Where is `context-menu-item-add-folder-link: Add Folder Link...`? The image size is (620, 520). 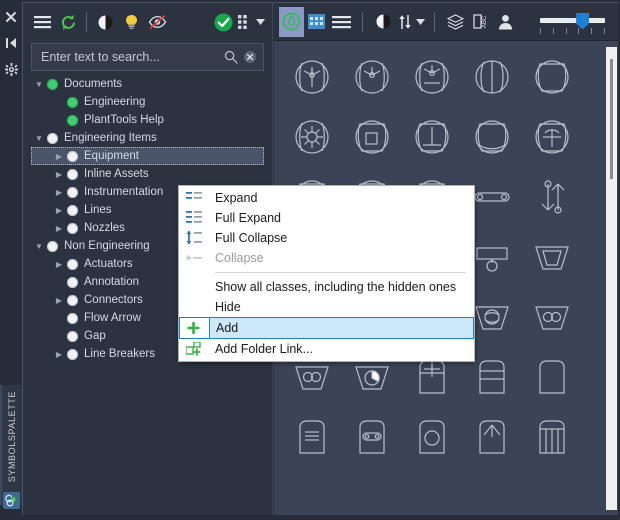 context-menu-item-add-folder-link: Add Folder Link... is located at coordinates (326, 349).